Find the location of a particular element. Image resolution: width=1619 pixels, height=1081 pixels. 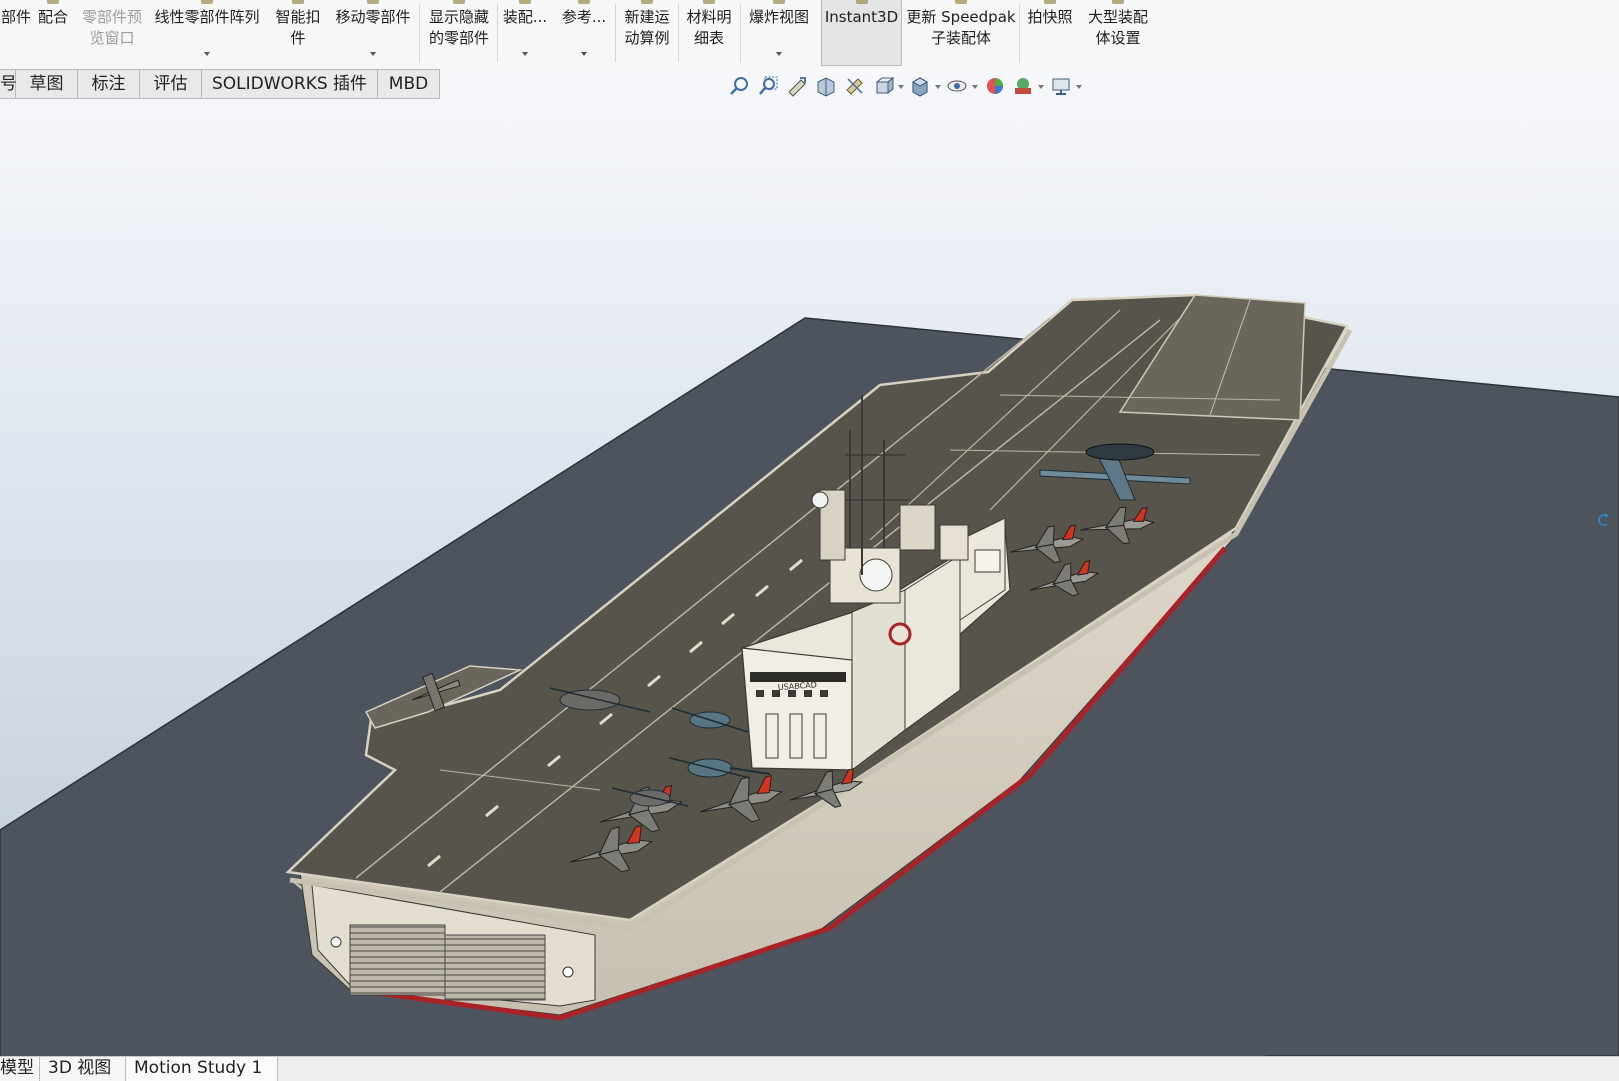

component-preview-window-button: 零部件预 览窗口 is located at coordinates (112, 33).